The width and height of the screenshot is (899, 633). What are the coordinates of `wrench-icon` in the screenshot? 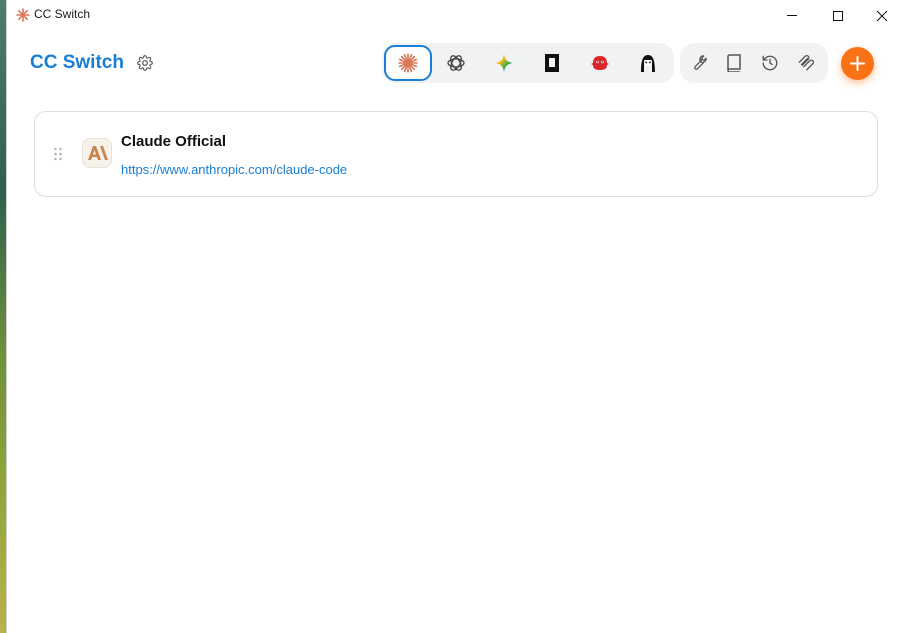 It's located at (700, 62).